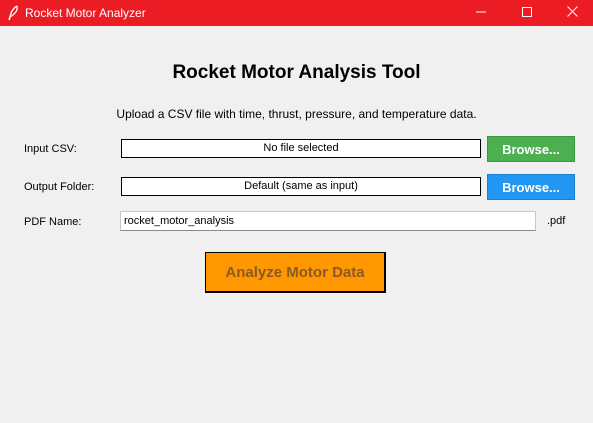 This screenshot has height=423, width=593. What do you see at coordinates (301, 148) in the screenshot?
I see `input-csv-field: No file selected` at bounding box center [301, 148].